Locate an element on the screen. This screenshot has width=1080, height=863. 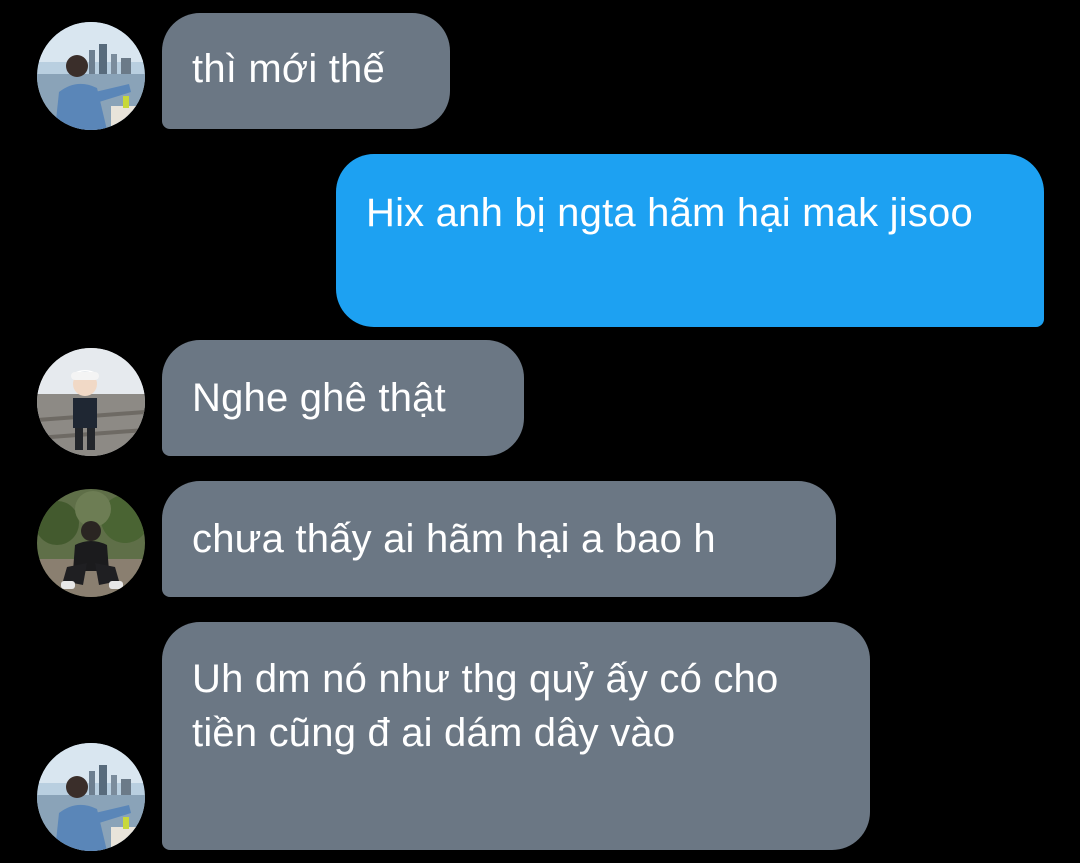
avatar-user-b is located at coordinates (91, 402).